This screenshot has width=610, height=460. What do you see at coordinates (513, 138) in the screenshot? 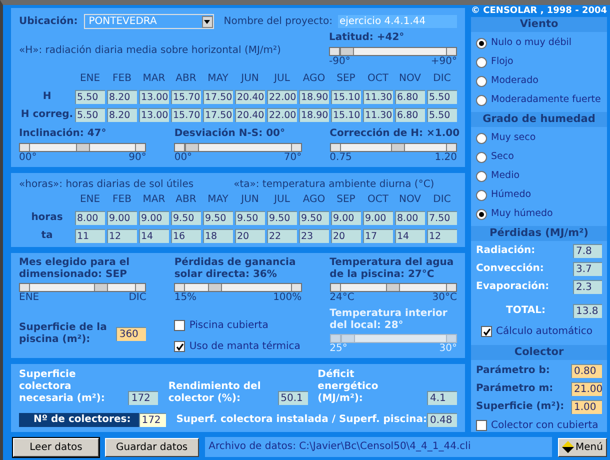
I see `radio-label: Muy seco` at bounding box center [513, 138].